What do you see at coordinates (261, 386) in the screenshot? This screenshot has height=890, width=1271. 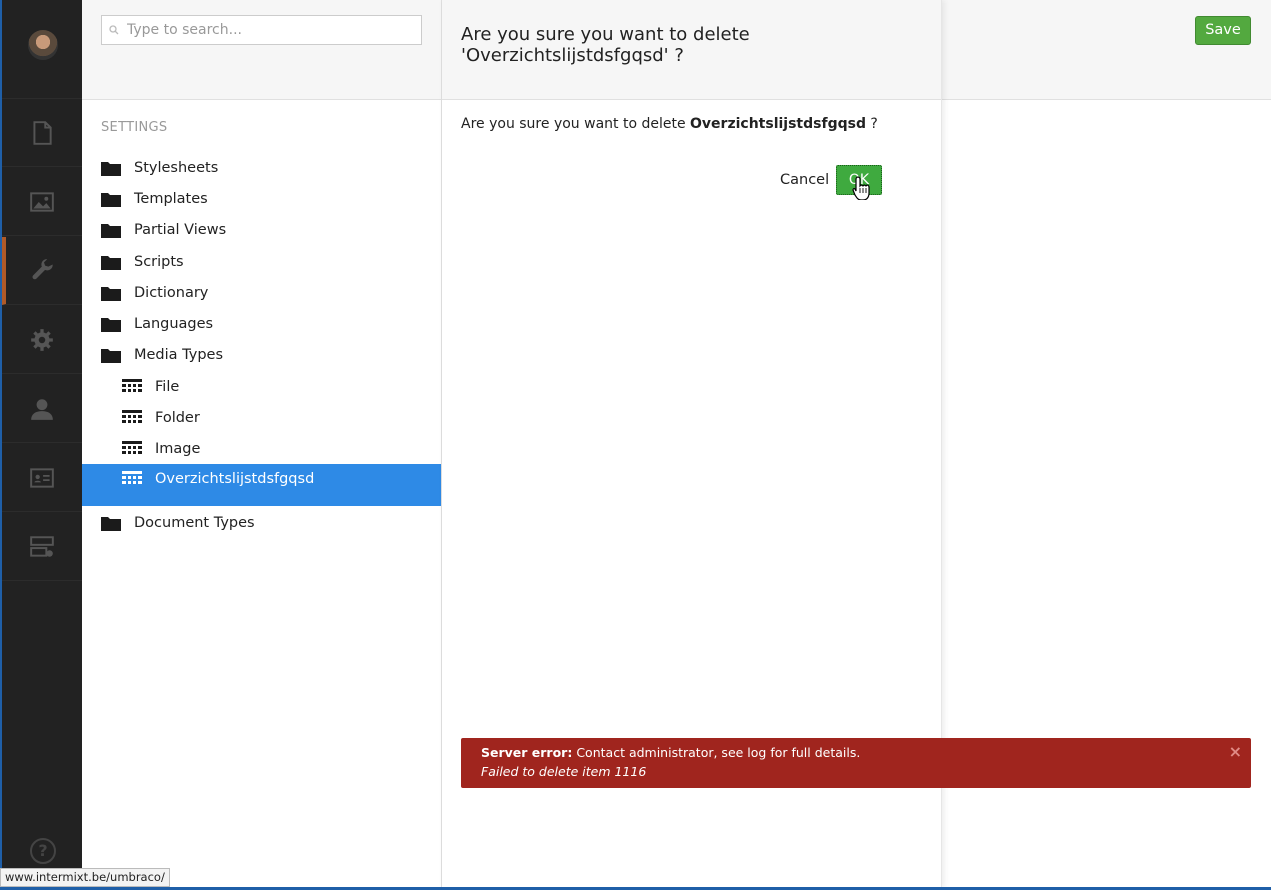 I see `tree-item-file: File` at bounding box center [261, 386].